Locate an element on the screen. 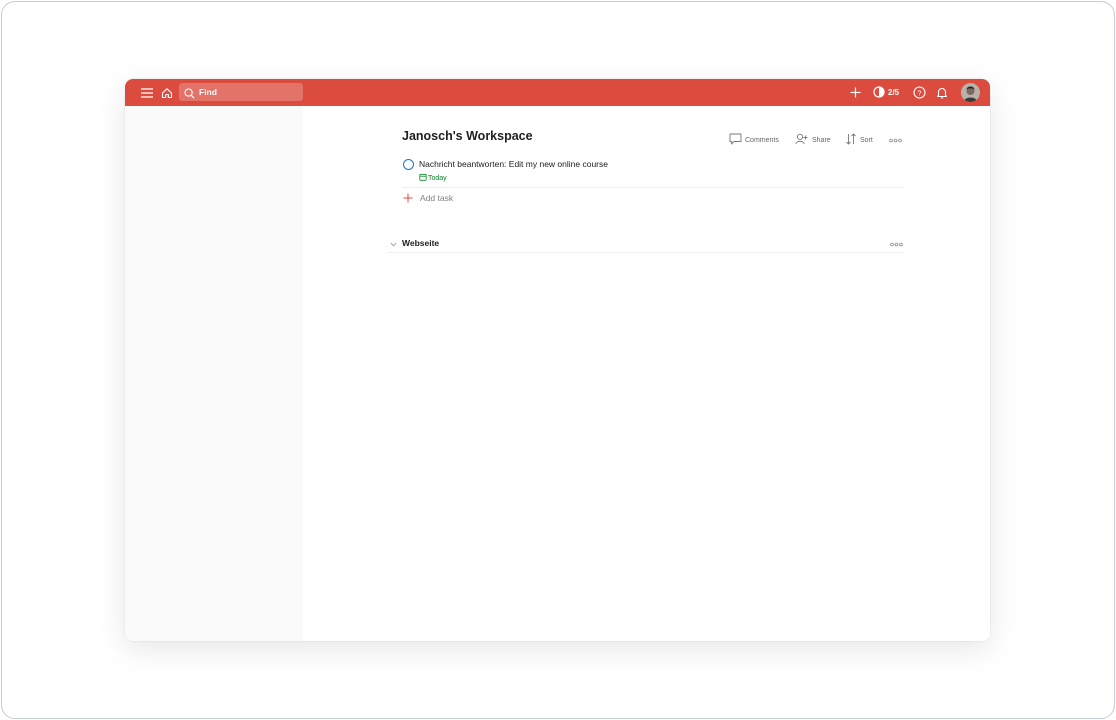  help-icon: ? is located at coordinates (919, 92).